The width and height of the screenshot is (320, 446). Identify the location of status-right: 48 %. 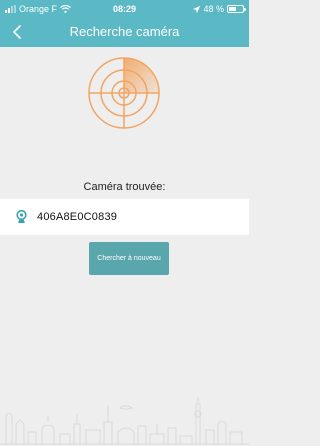
(219, 9).